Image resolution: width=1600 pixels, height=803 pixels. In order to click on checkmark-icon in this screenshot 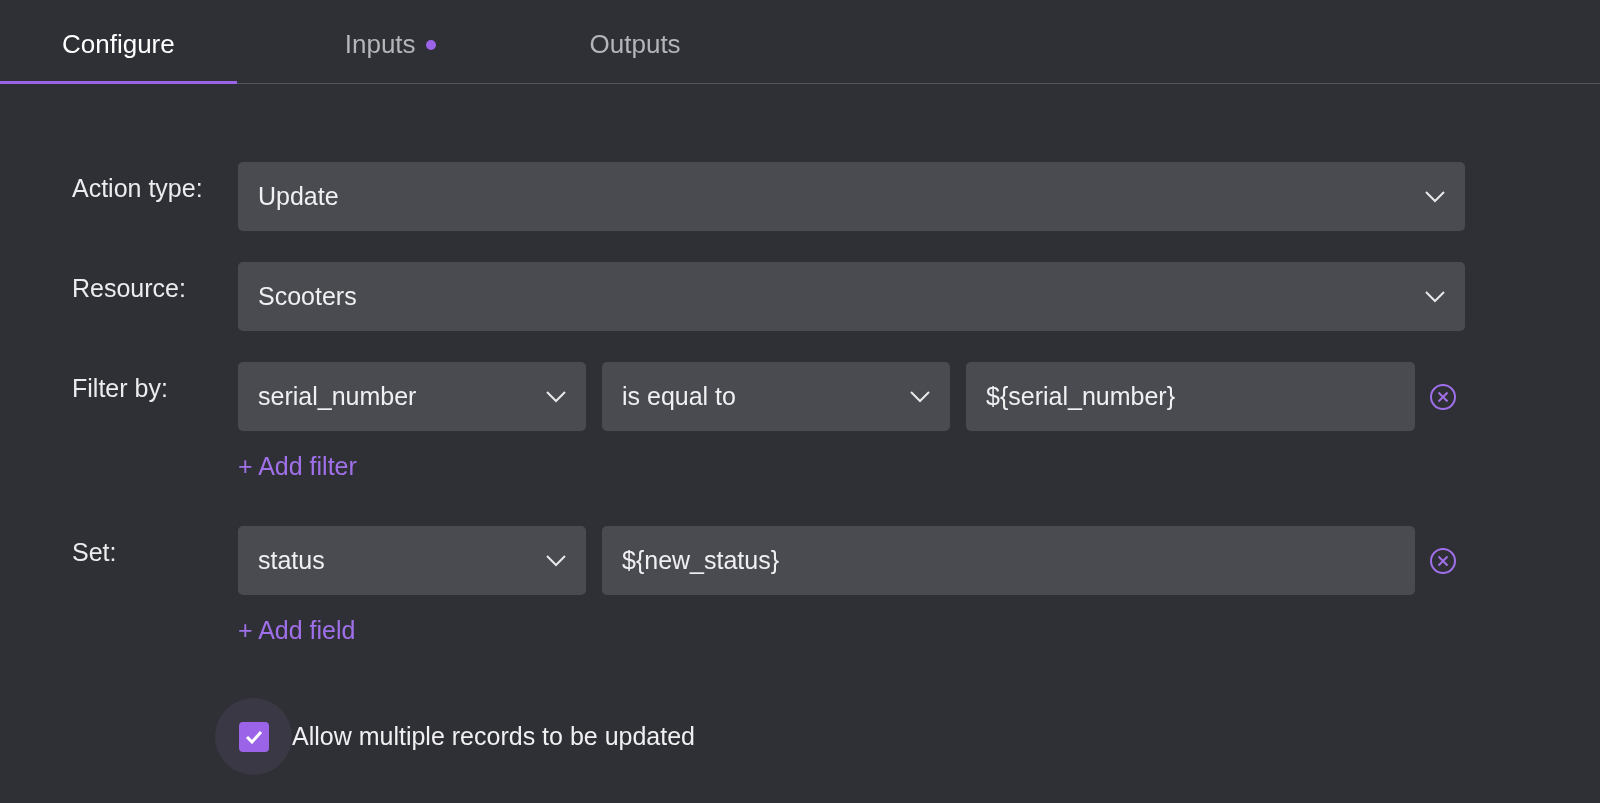, I will do `click(253, 736)`.